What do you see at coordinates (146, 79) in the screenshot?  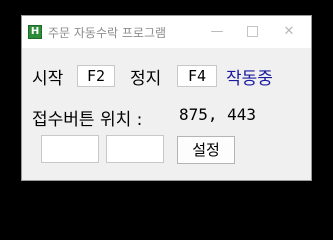 I see `stop-label: 정지` at bounding box center [146, 79].